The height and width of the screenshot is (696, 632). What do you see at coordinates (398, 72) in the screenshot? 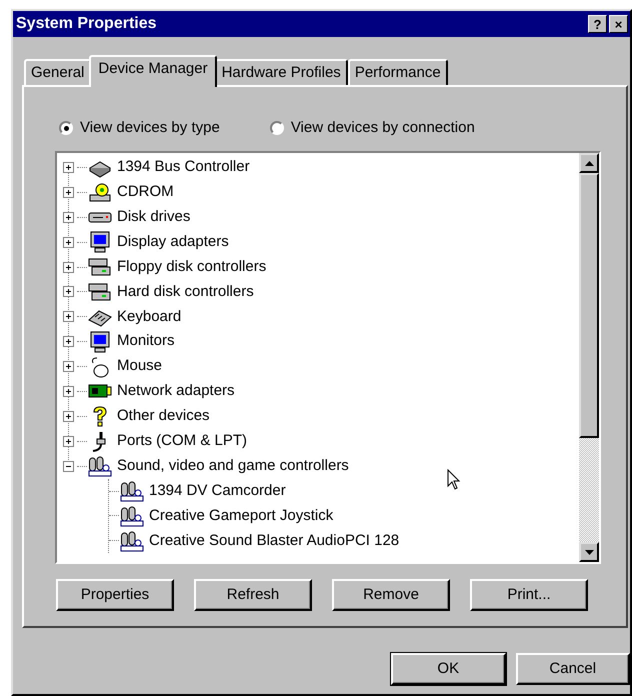
I see `tab: Performance` at bounding box center [398, 72].